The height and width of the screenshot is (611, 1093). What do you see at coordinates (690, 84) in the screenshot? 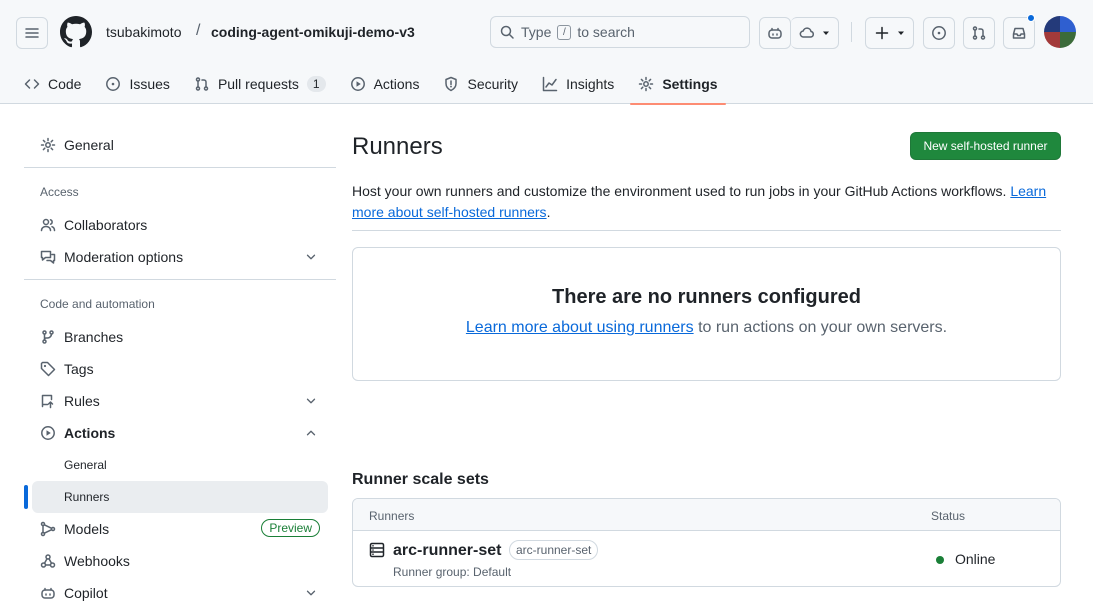
I see `tab-label: Settings` at bounding box center [690, 84].